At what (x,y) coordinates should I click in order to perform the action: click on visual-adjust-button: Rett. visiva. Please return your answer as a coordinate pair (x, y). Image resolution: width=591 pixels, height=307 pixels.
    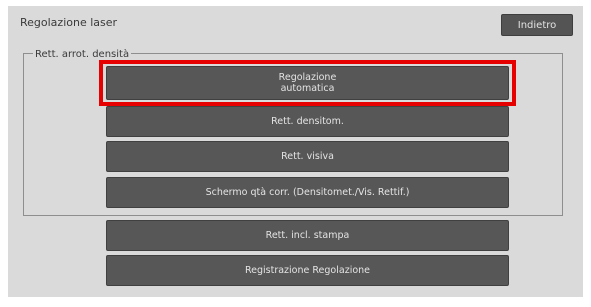
    Looking at the image, I should click on (307, 156).